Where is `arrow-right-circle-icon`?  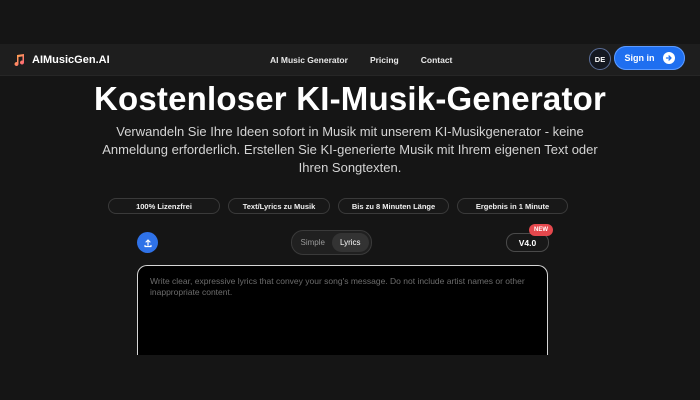
arrow-right-circle-icon is located at coordinates (668, 58).